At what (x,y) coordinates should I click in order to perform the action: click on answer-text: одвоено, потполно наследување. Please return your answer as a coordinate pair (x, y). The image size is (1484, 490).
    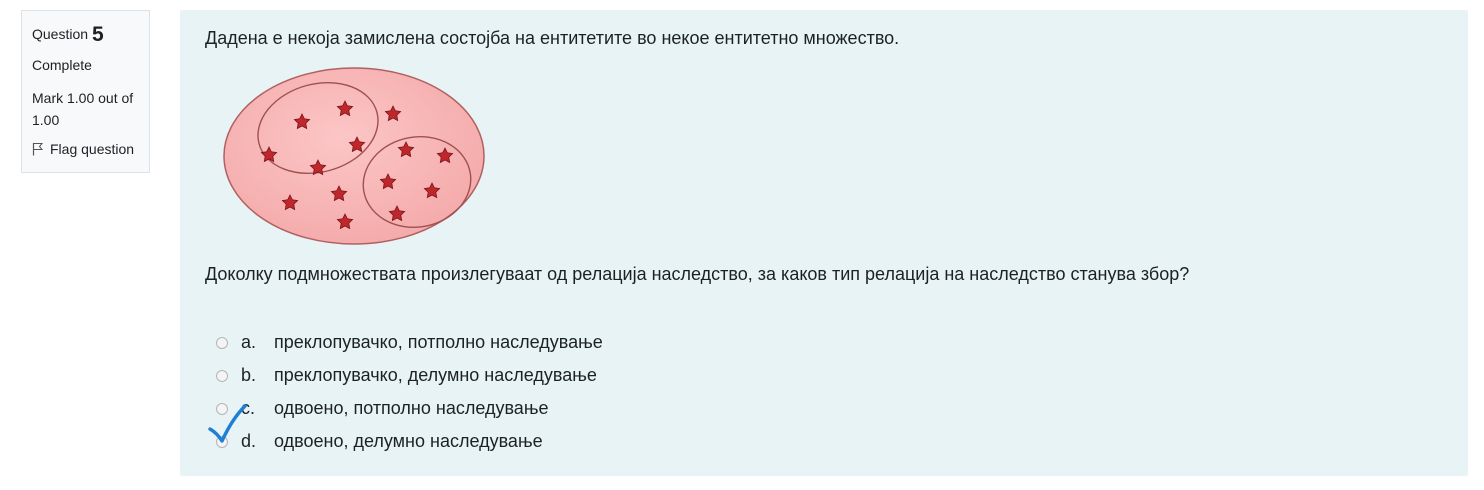
    Looking at the image, I should click on (411, 408).